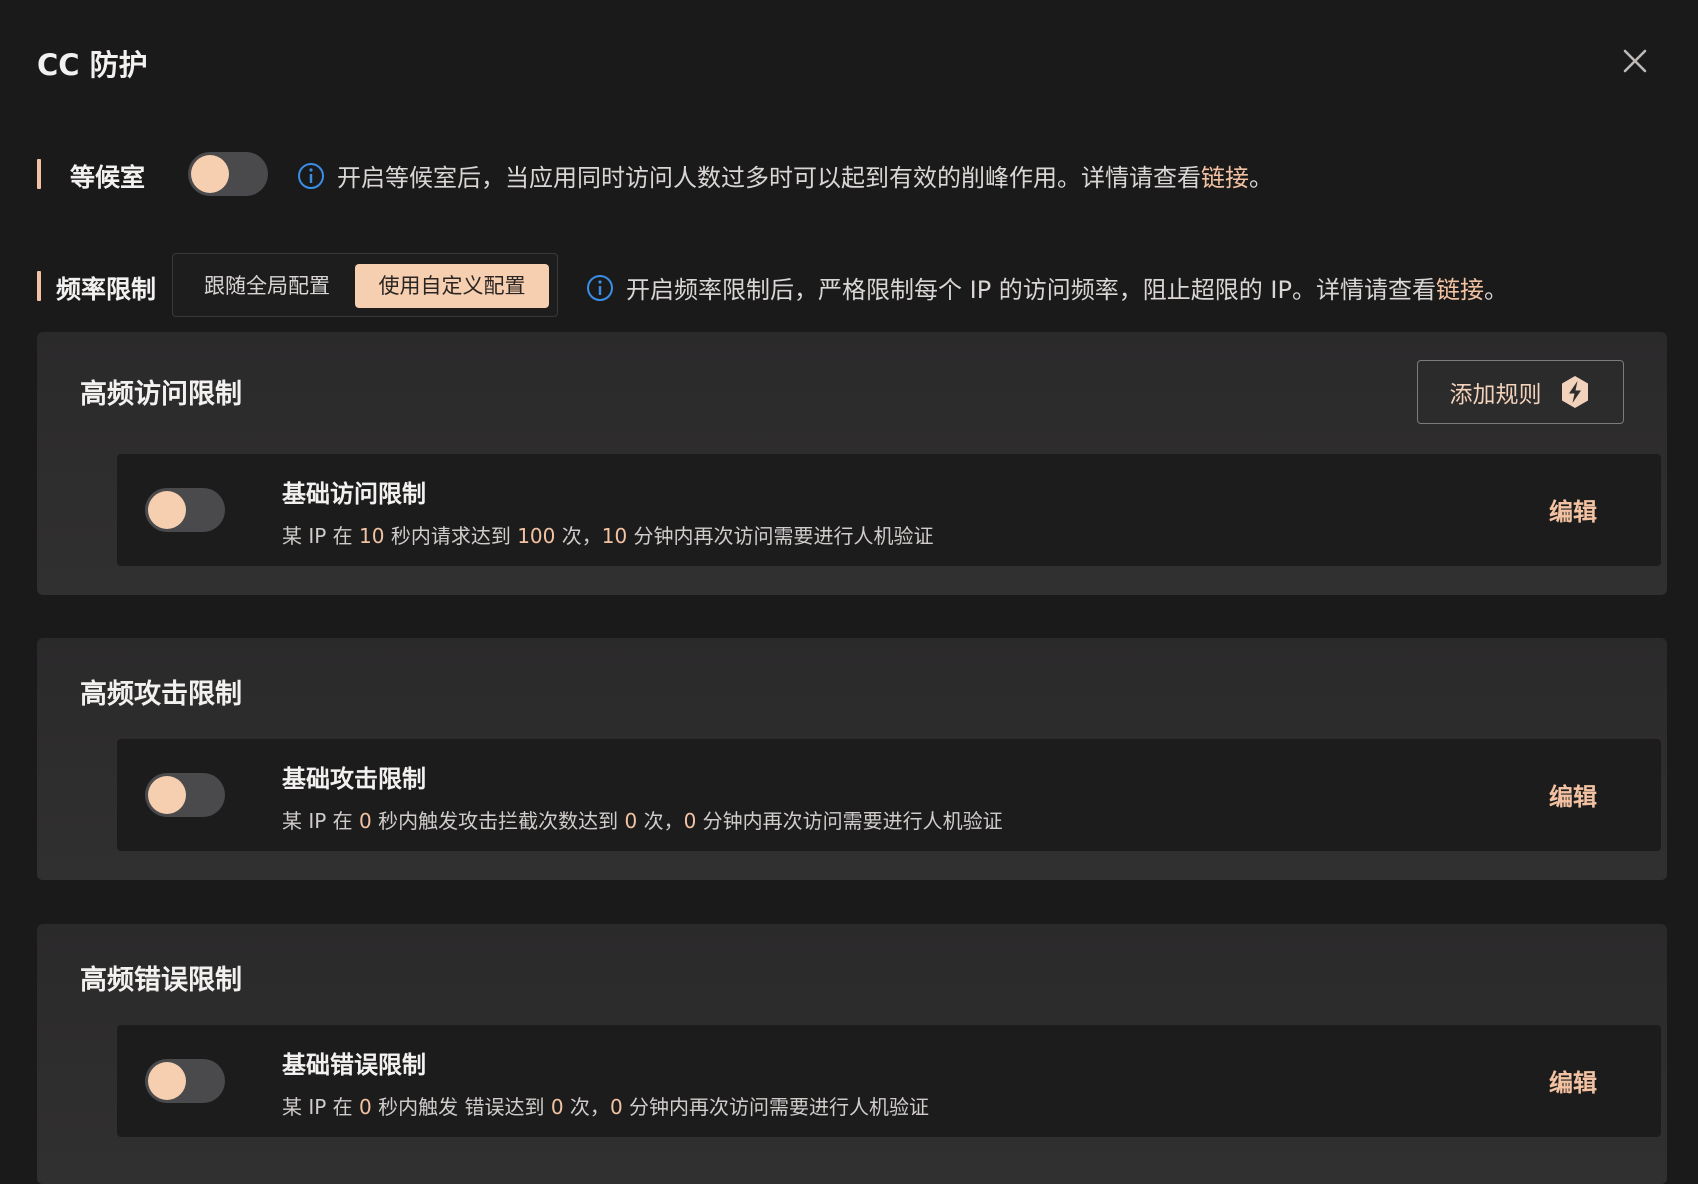 The height and width of the screenshot is (1184, 1698). Describe the element at coordinates (92, 65) in the screenshot. I see `dialog-title: CC 防护` at that location.